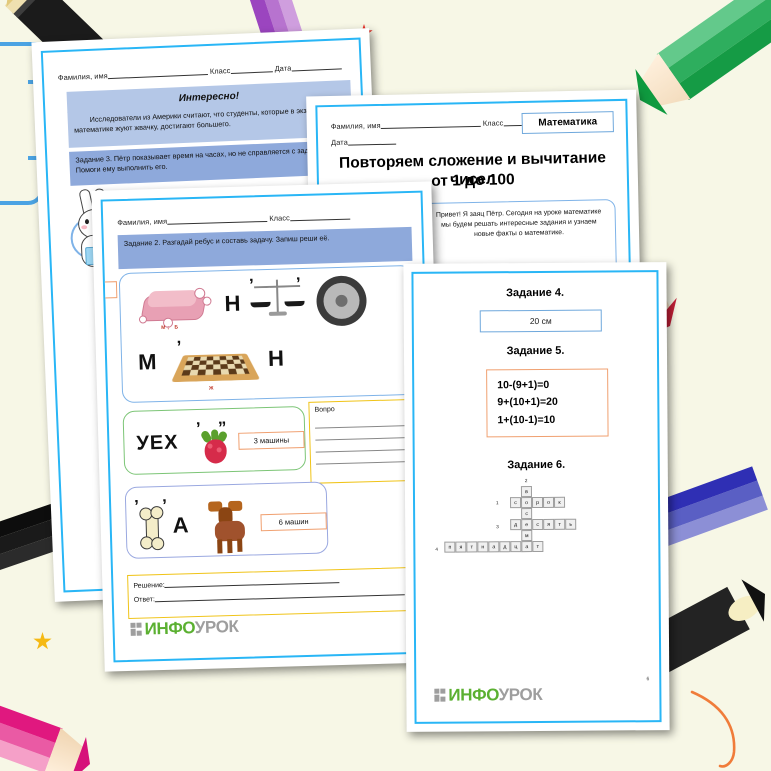 The width and height of the screenshot is (771, 771). I want to click on rebus-letter-n-1: Н, so click(232, 303).